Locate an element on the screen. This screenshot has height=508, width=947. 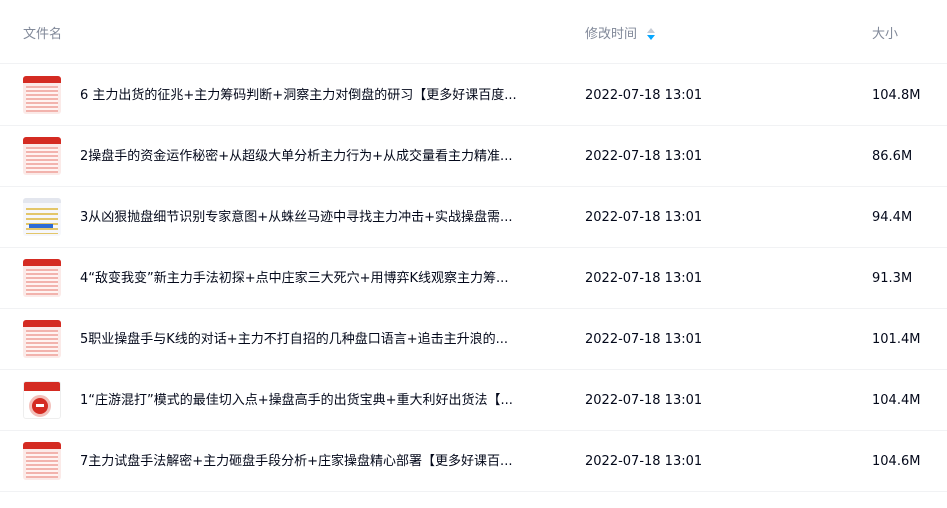
column-header-name: 文件名 is located at coordinates (42, 35).